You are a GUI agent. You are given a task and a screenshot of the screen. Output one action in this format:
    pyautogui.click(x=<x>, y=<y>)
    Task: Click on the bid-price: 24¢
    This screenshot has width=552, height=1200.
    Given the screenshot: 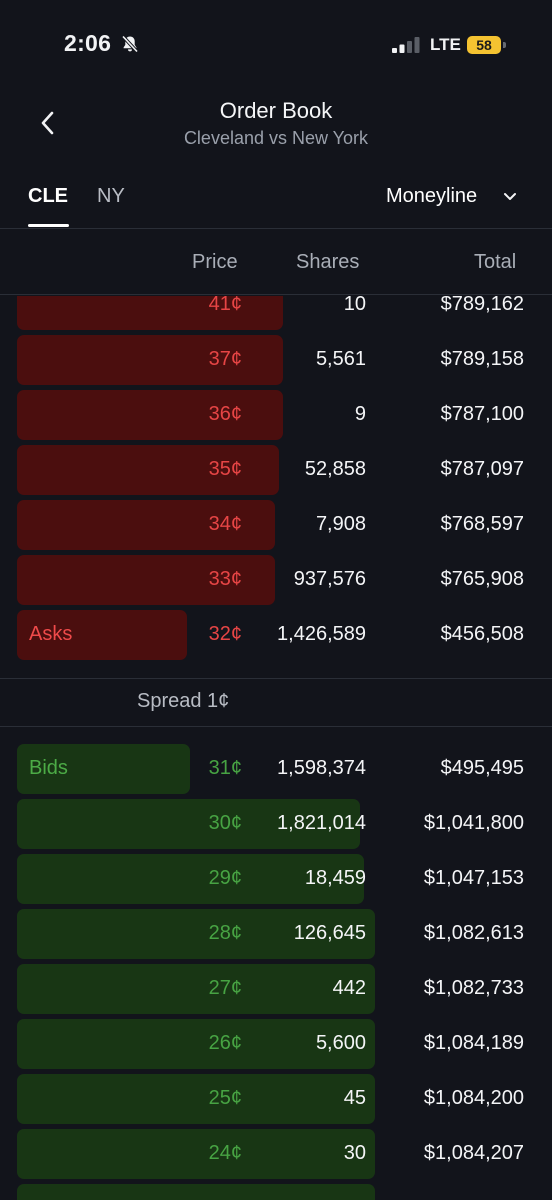 What is the action you would take?
    pyautogui.click(x=225, y=1153)
    